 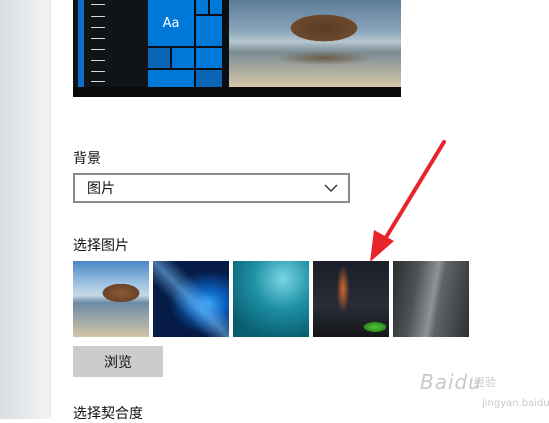 What do you see at coordinates (171, 23) in the screenshot?
I see `preview-tile-aa: Aa` at bounding box center [171, 23].